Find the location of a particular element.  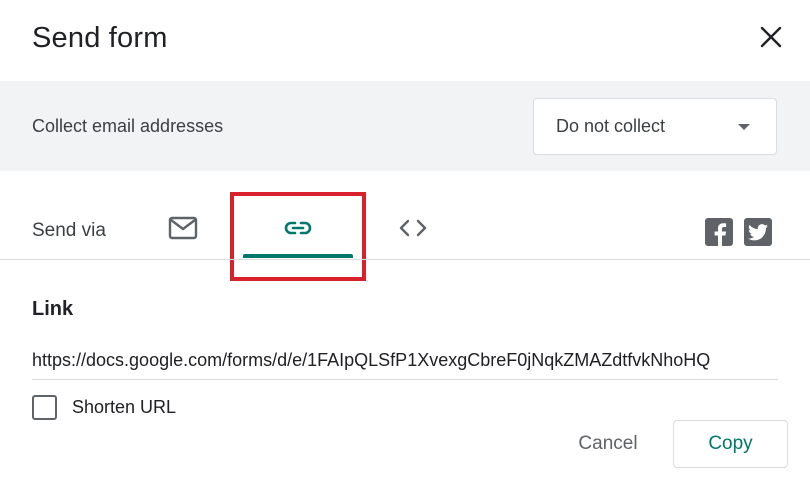

twitter-icon is located at coordinates (758, 231).